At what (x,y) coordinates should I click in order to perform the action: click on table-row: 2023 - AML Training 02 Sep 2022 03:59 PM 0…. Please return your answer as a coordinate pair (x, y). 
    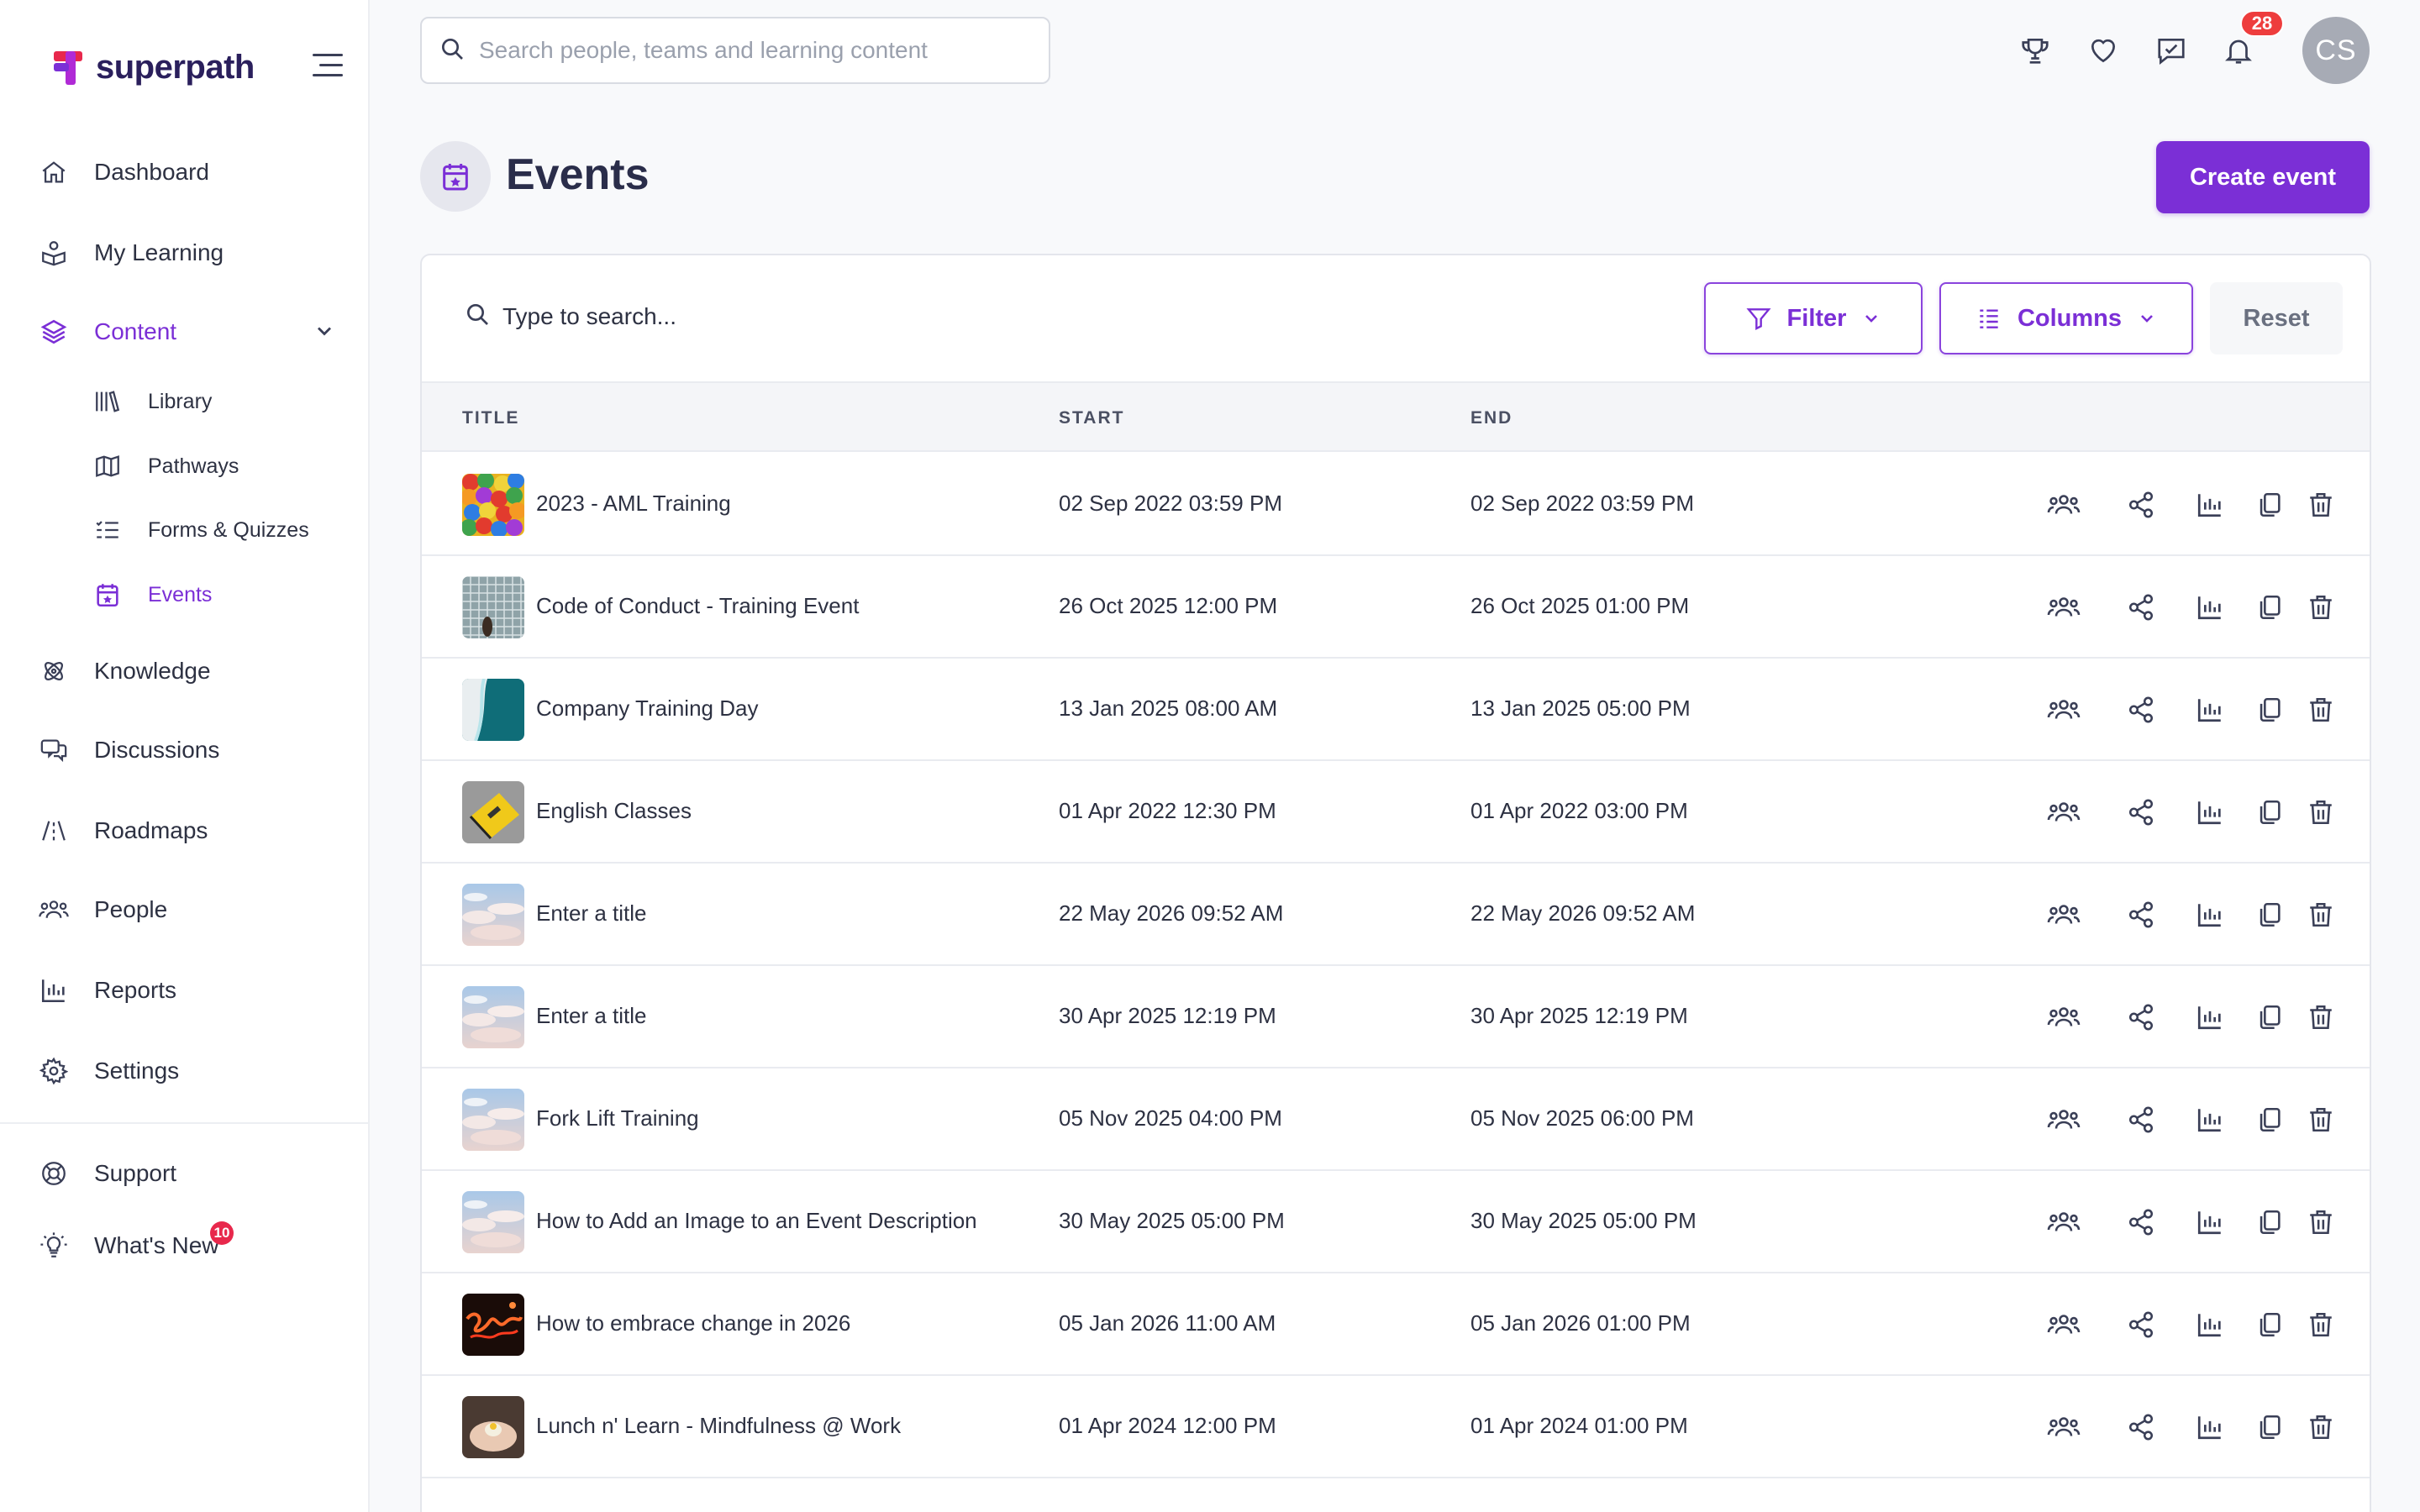
    Looking at the image, I should click on (1396, 505).